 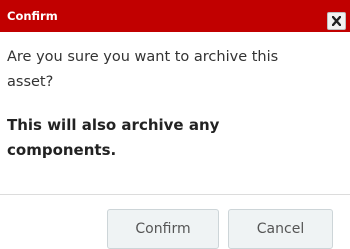 I want to click on close-button, so click(x=336, y=21).